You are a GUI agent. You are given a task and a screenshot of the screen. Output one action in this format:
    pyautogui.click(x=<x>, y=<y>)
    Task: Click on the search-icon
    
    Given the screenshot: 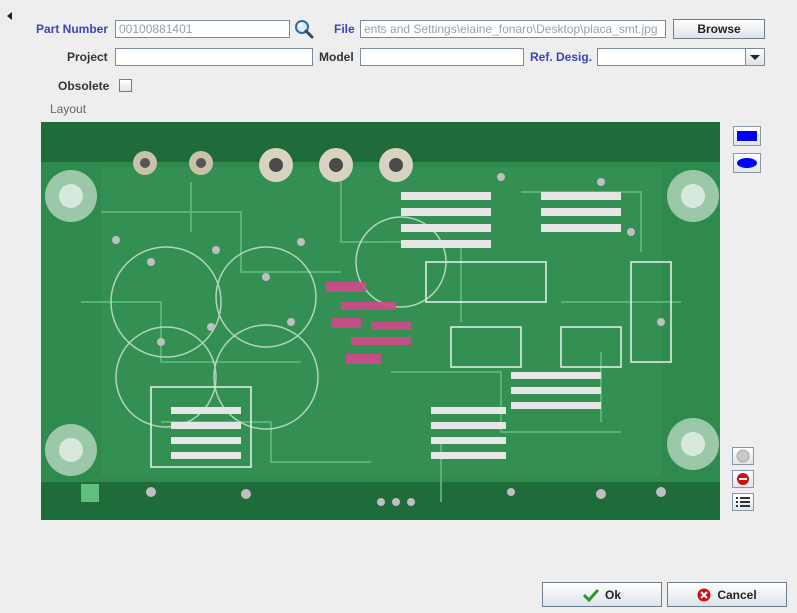 What is the action you would take?
    pyautogui.click(x=304, y=29)
    